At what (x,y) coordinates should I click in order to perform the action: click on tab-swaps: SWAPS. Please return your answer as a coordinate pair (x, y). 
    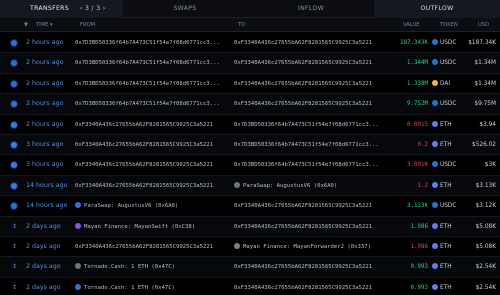
    Looking at the image, I should click on (185, 9).